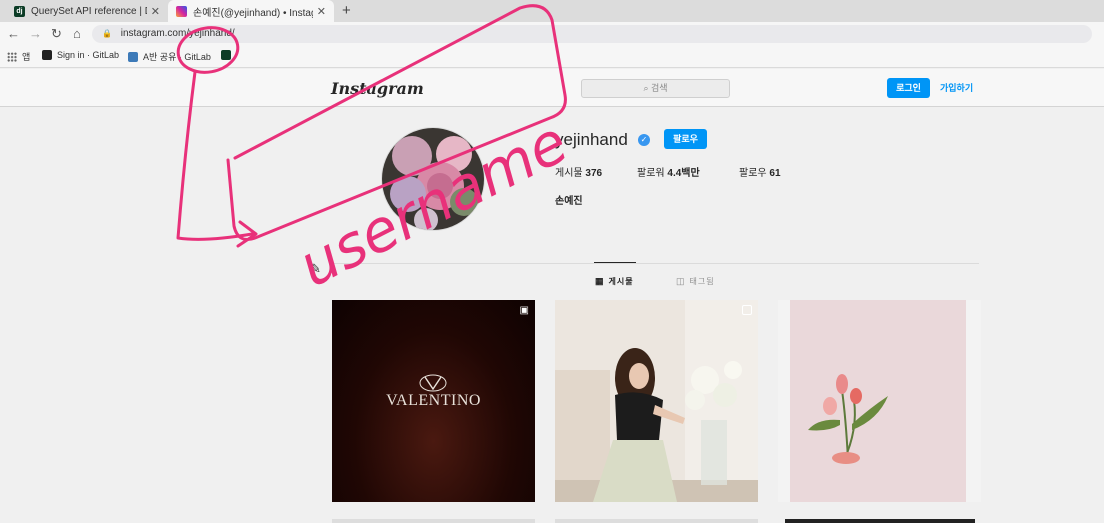 Image resolution: width=1104 pixels, height=523 pixels. Describe the element at coordinates (702, 281) in the screenshot. I see `tab-label: 태그됨` at that location.